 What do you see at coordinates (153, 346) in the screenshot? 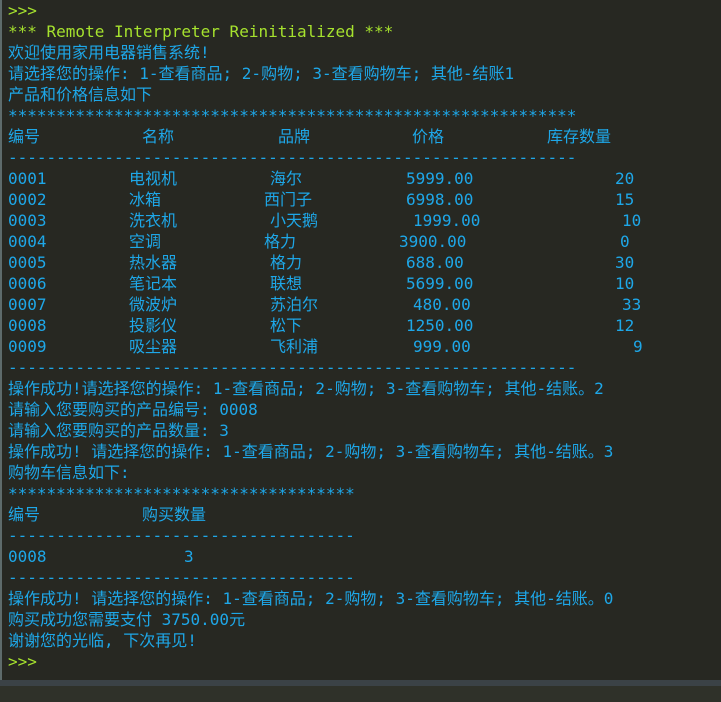
I see `product-name: 吸尘器` at bounding box center [153, 346].